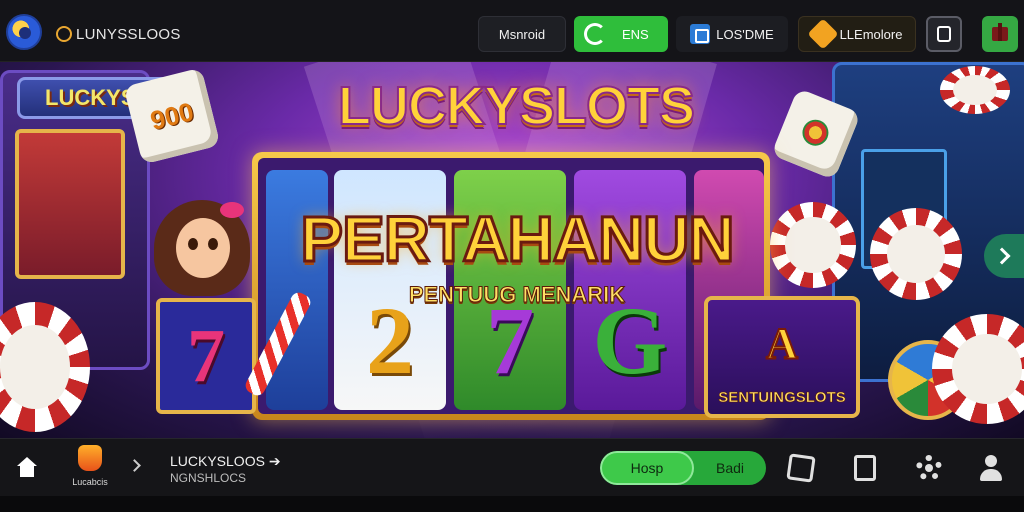 The height and width of the screenshot is (512, 1024). Describe the element at coordinates (522, 34) in the screenshot. I see `msnroid-button: Msnroid` at that location.